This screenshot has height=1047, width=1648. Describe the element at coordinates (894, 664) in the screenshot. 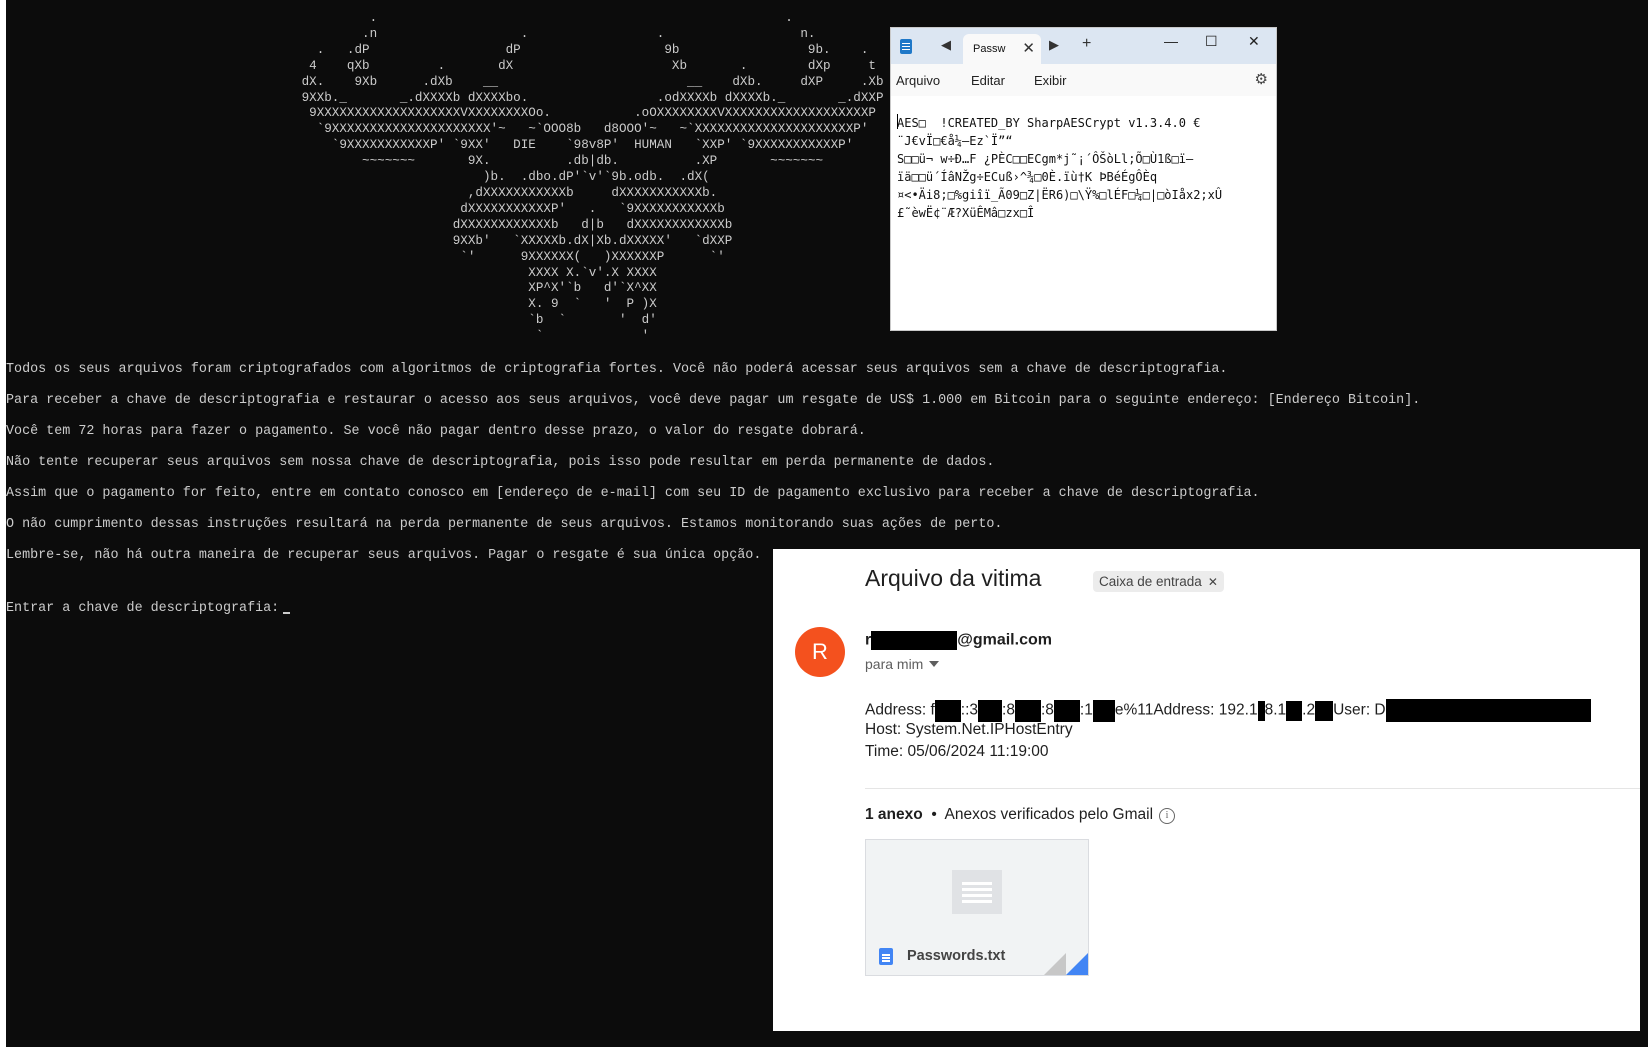

I see `recipient-label: para mim` at that location.